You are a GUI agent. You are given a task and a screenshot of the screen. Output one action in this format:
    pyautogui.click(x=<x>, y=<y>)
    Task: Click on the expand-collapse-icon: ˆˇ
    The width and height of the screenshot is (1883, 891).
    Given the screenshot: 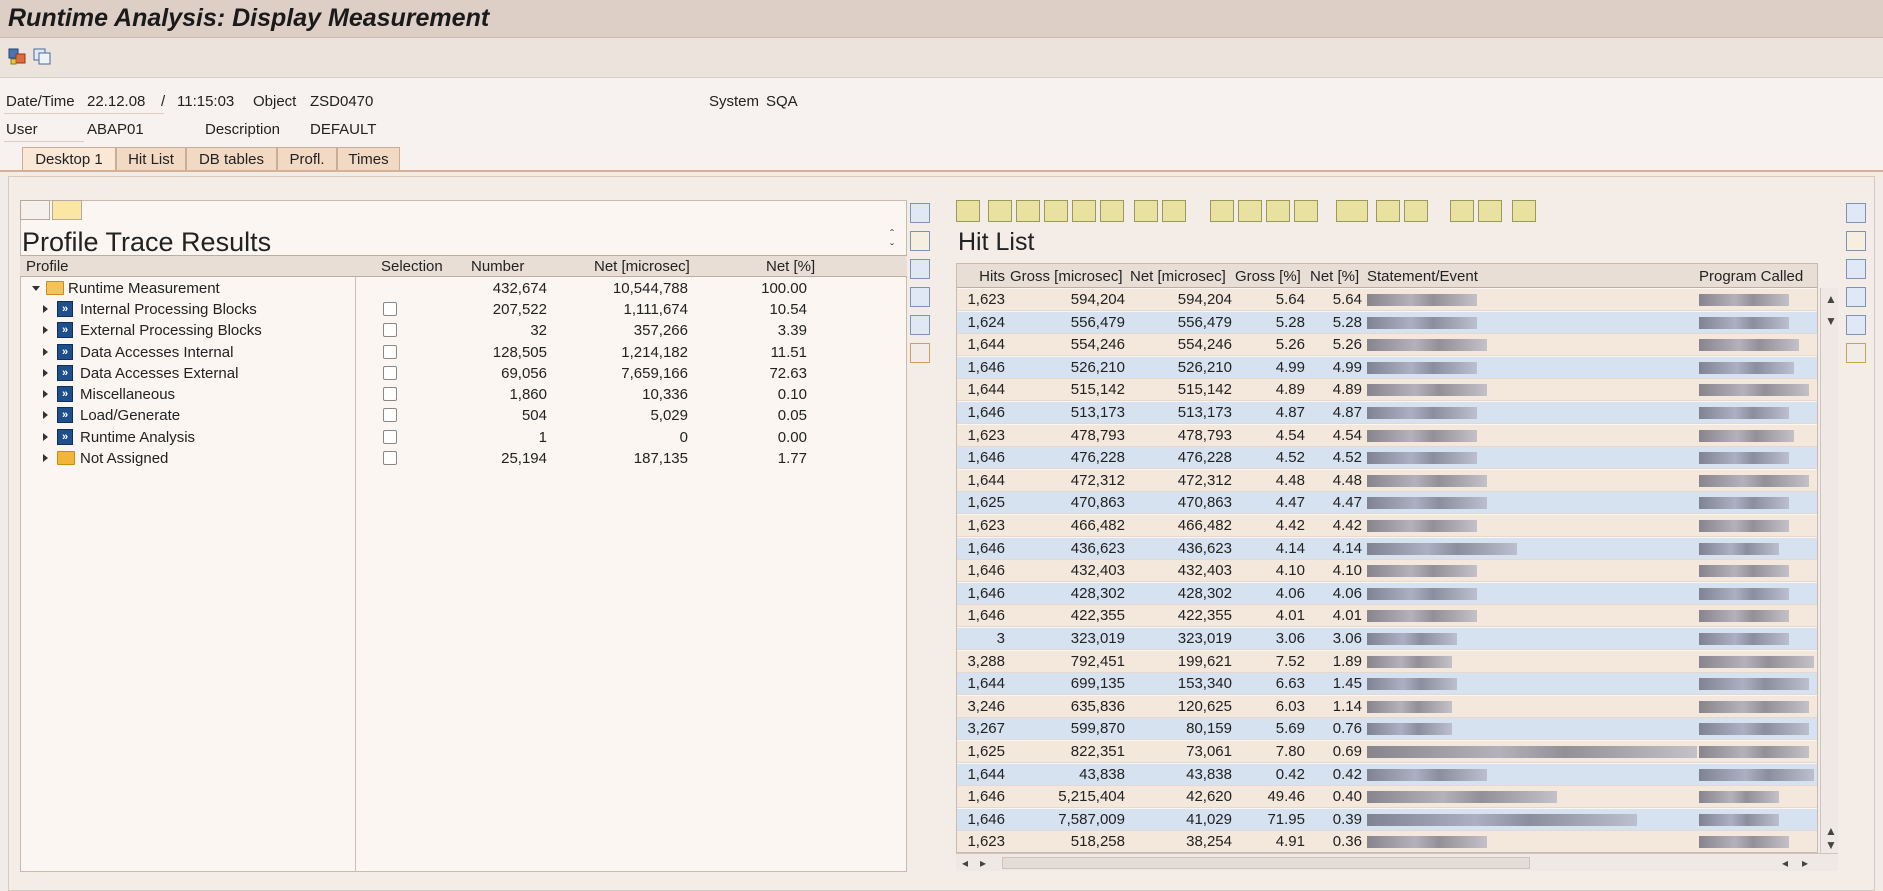 What is the action you would take?
    pyautogui.click(x=892, y=241)
    